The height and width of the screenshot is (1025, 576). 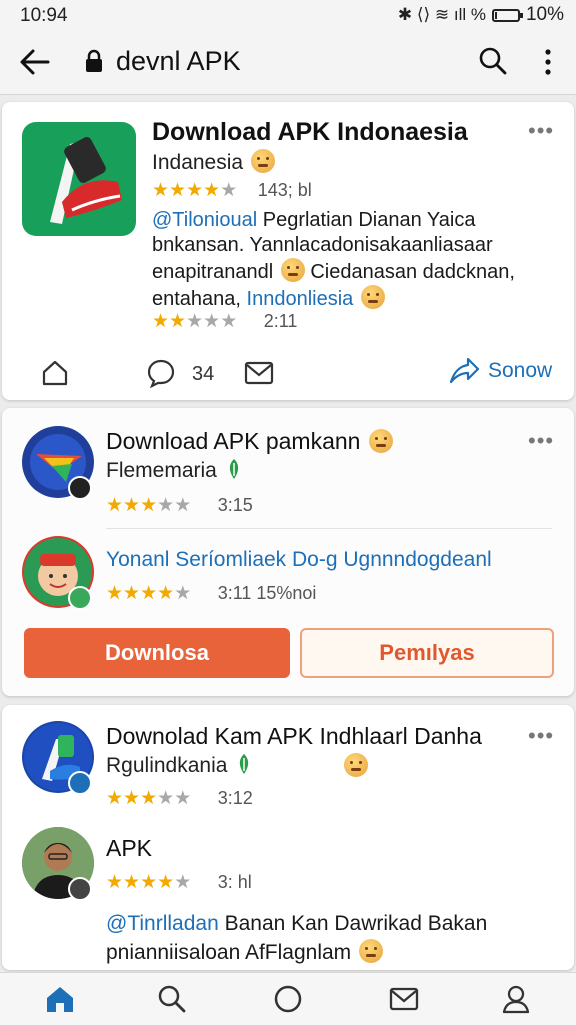 What do you see at coordinates (179, 505) in the screenshot?
I see `rating-row: ★★★★★ 3:15` at bounding box center [179, 505].